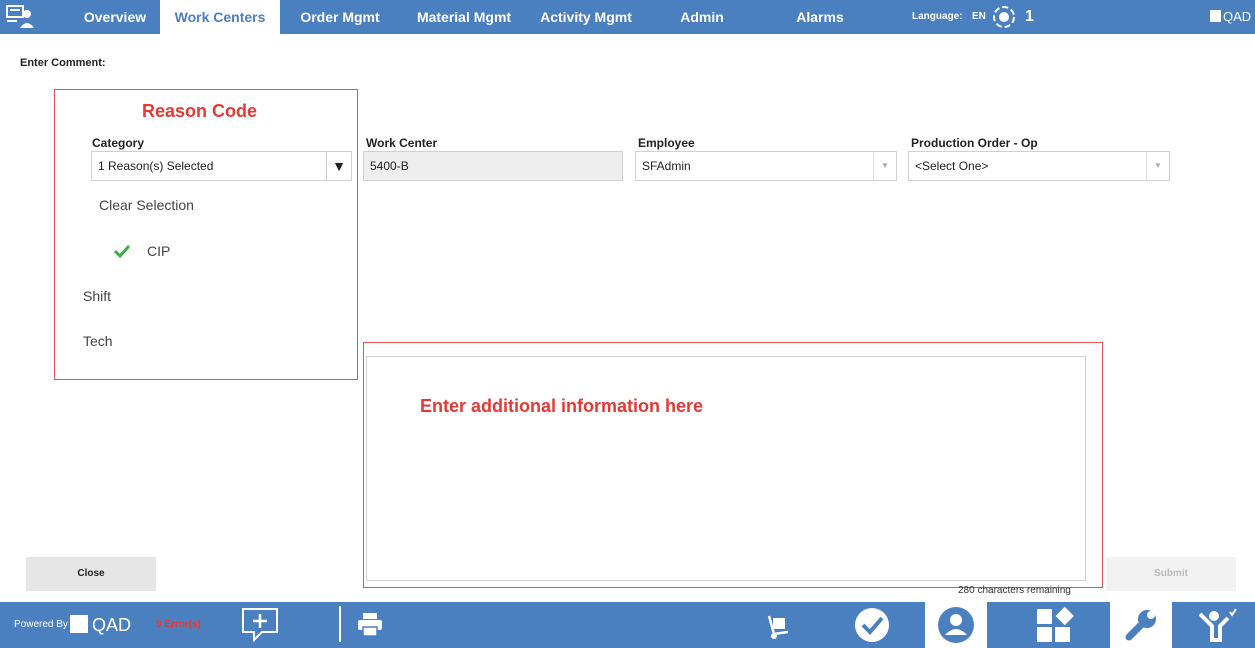  Describe the element at coordinates (122, 251) in the screenshot. I see `checkmark-icon` at that location.